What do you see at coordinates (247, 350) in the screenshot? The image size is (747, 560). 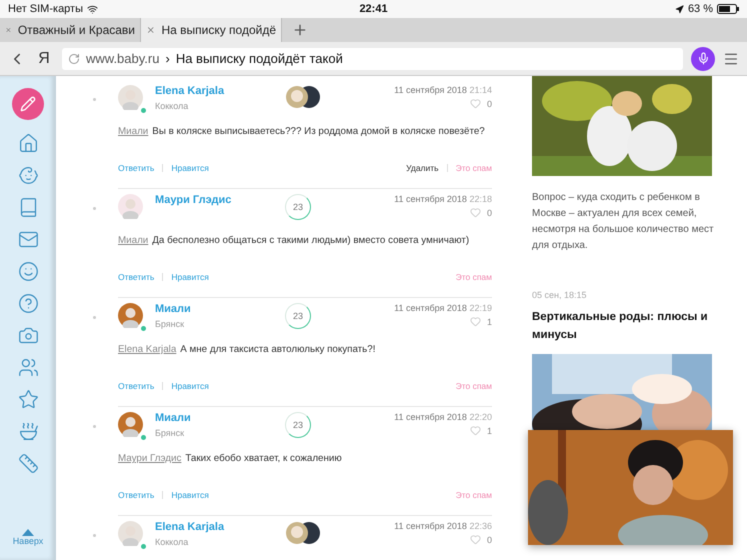 I see `comment-text: Elena Karjala А мне для таксиста автолюльку покупать?!` at bounding box center [247, 350].